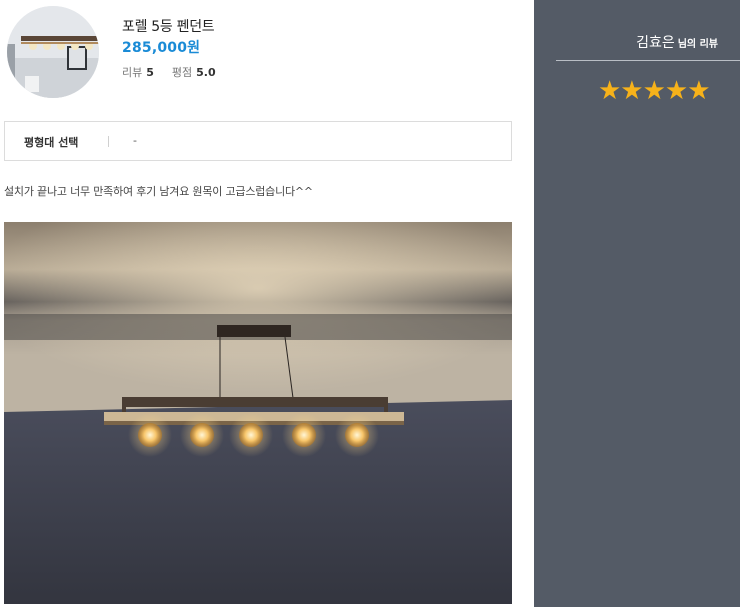 The height and width of the screenshot is (607, 740). What do you see at coordinates (168, 26) in the screenshot?
I see `product-name: 포렐 5등 펜던트` at bounding box center [168, 26].